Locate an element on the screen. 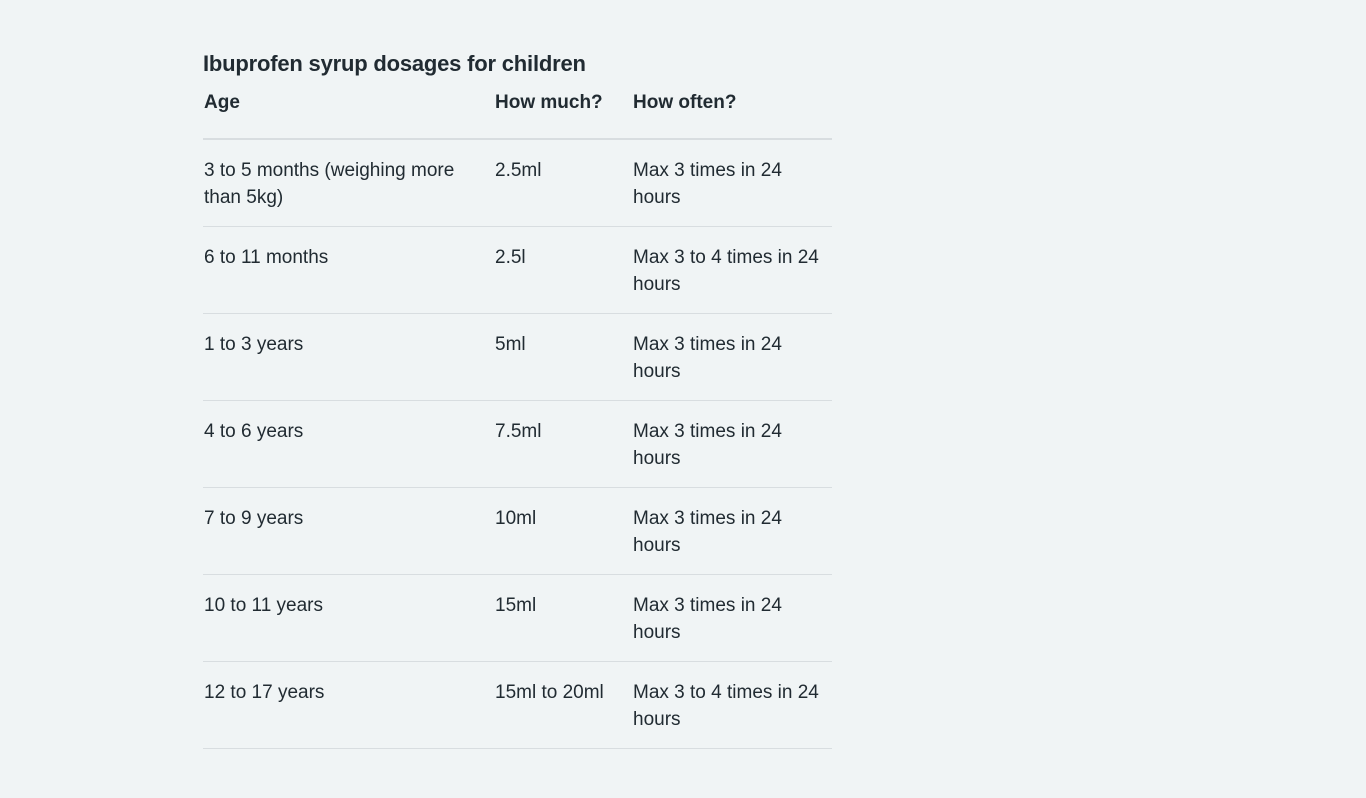  table-header: Age How much? How often? is located at coordinates (517, 114).